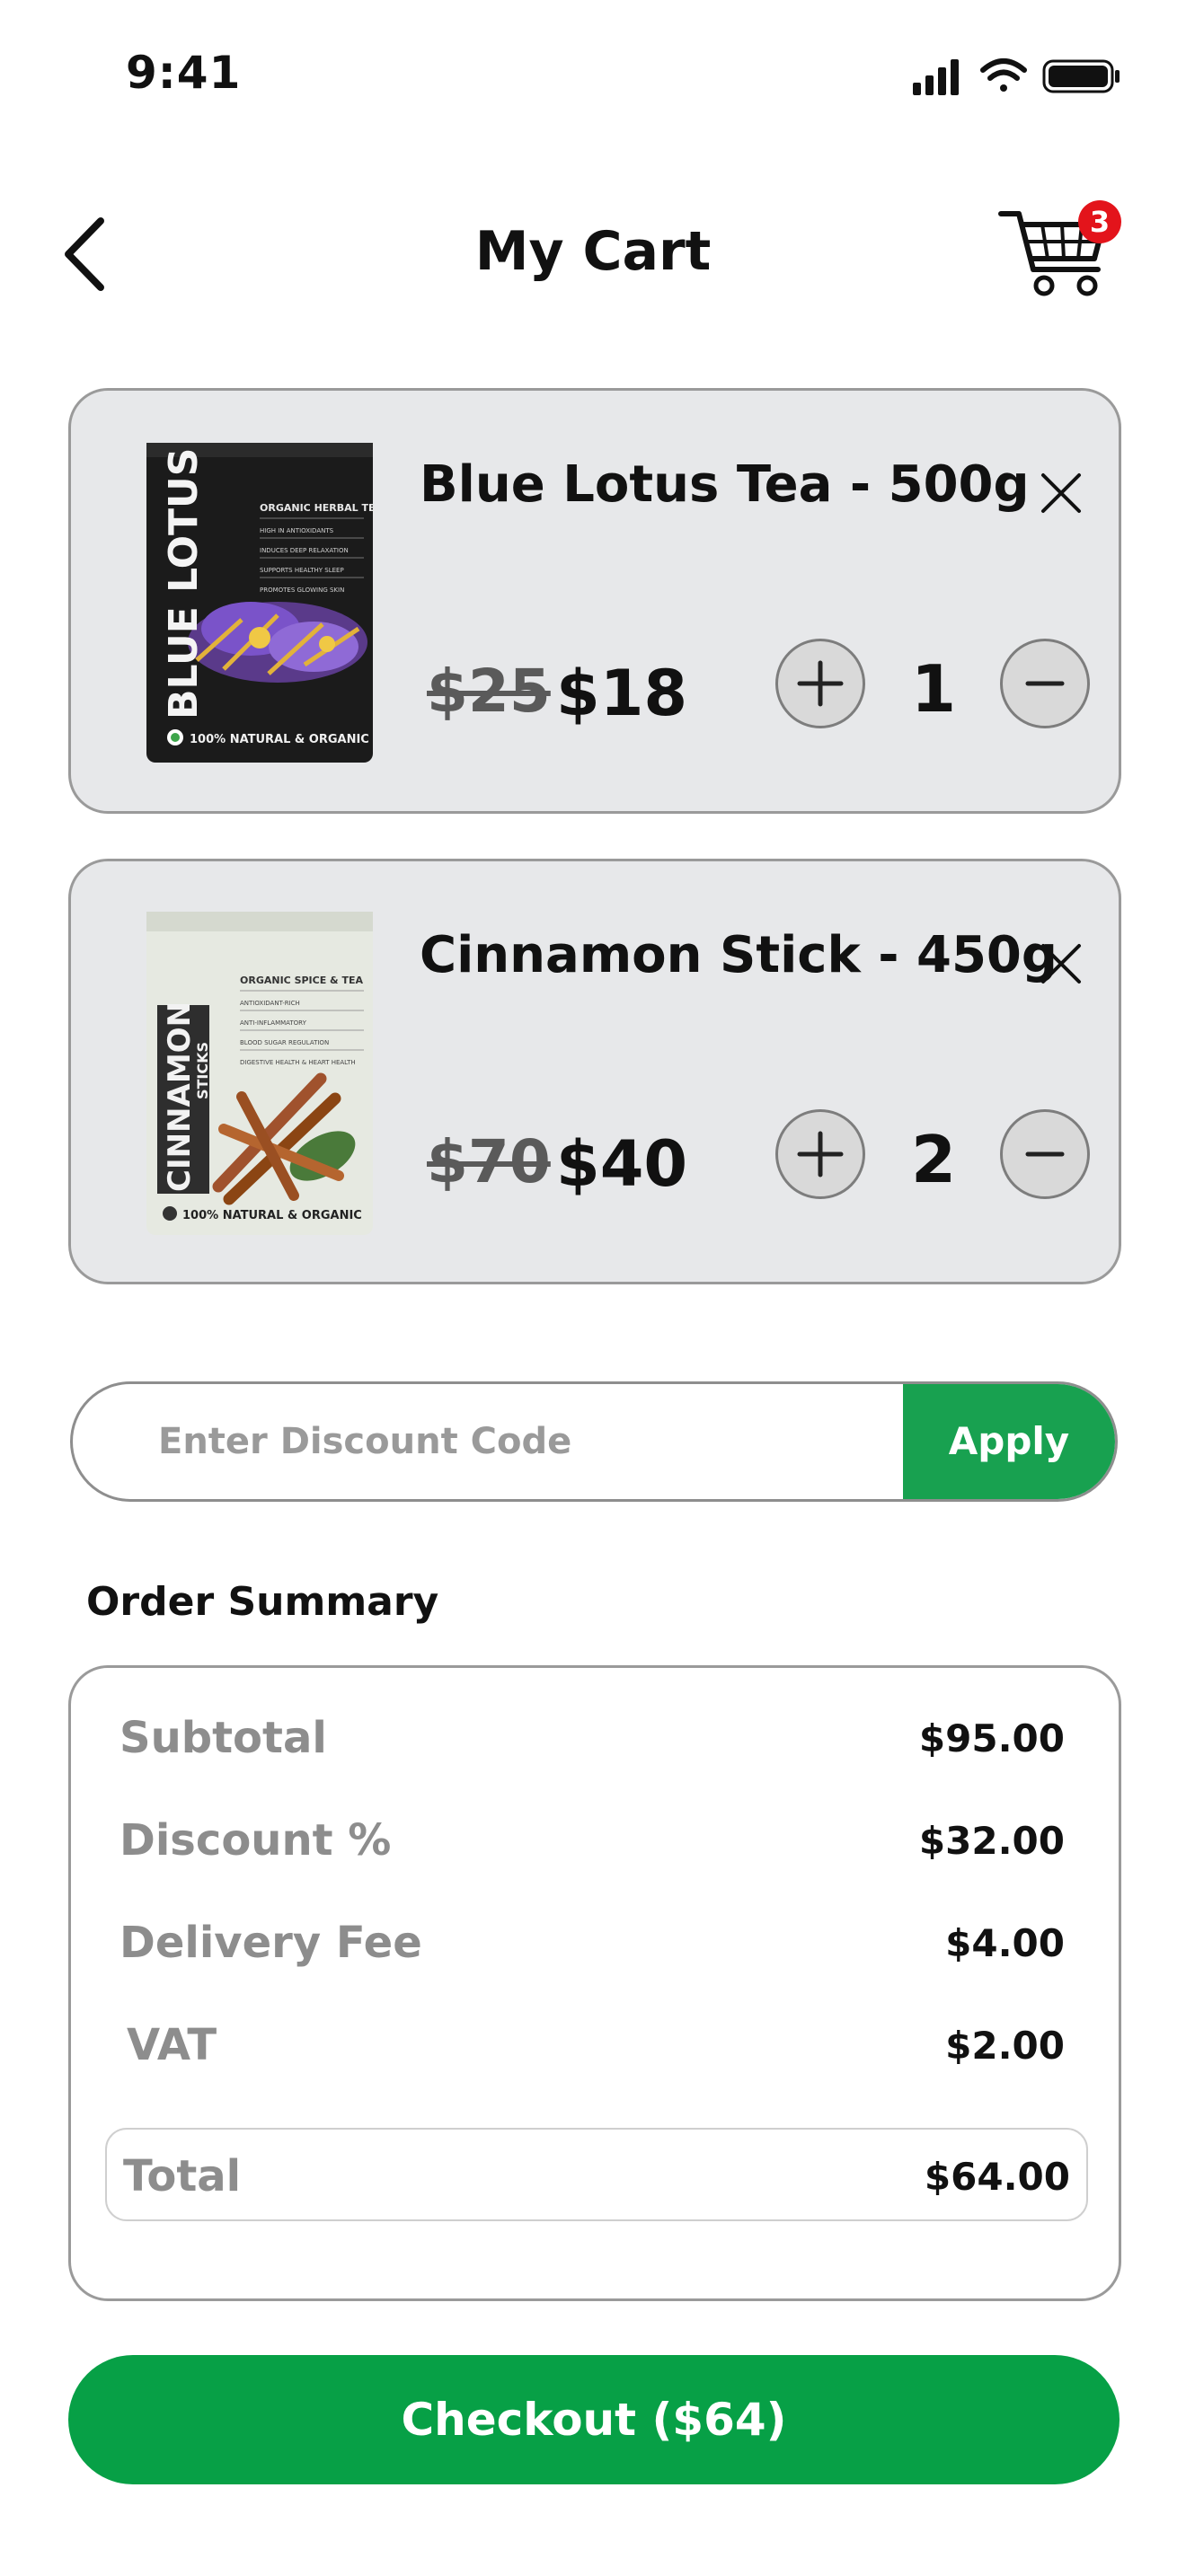 This screenshot has height=2576, width=1186. I want to click on package-subtitle: ORGANIC SPICE & TEA, so click(301, 980).